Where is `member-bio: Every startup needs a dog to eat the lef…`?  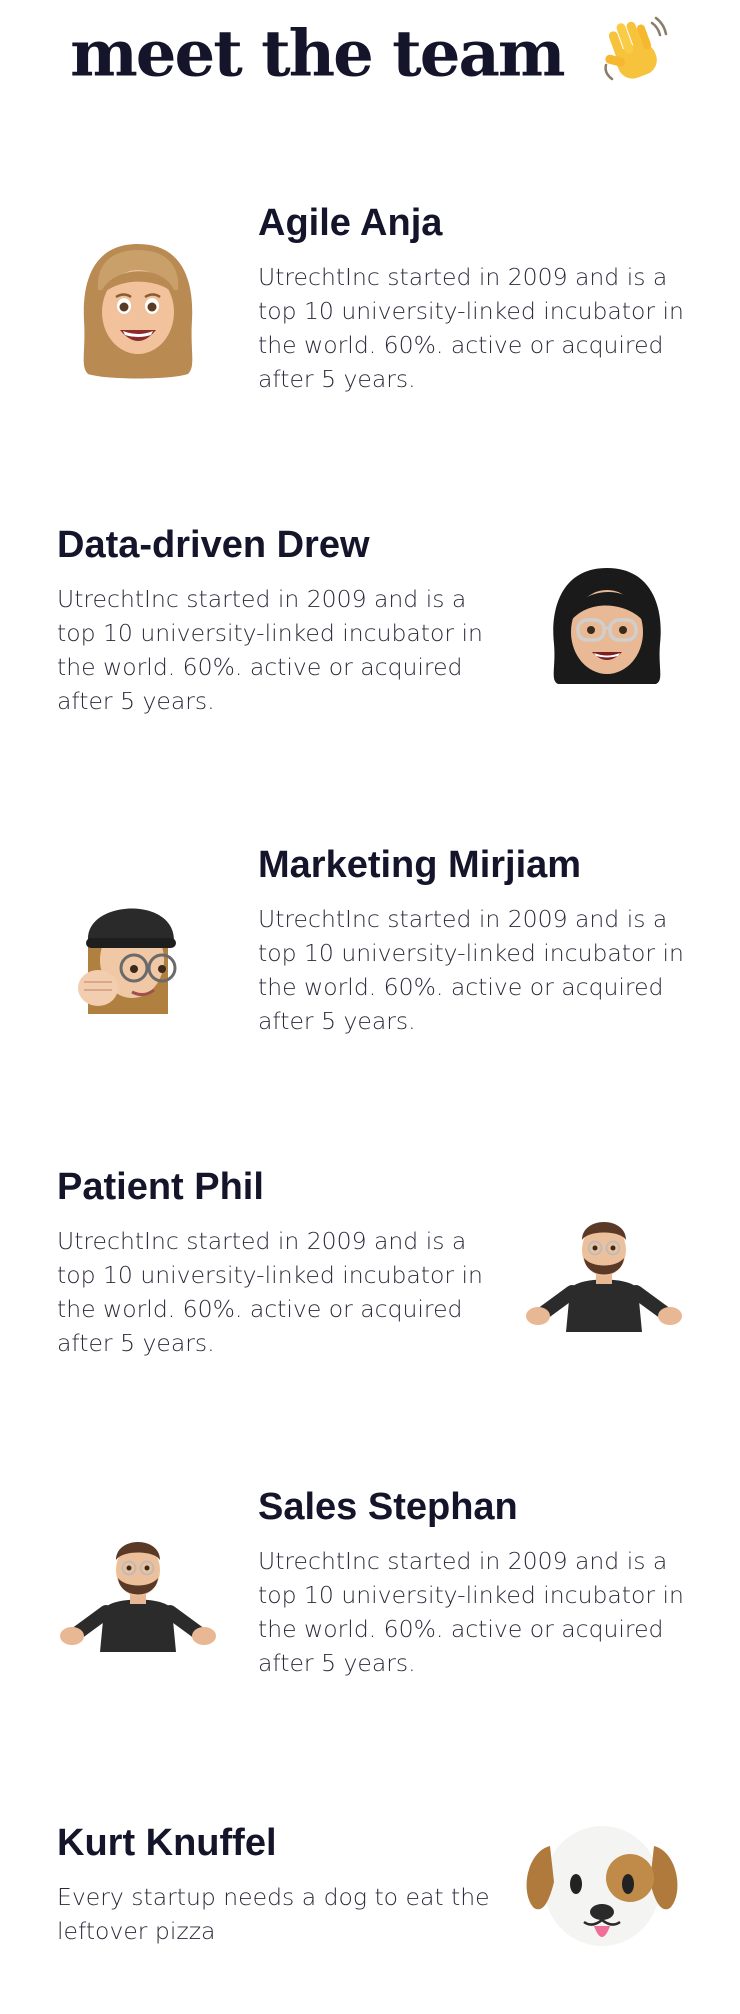
member-bio: Every startup needs a dog to eat the lef… is located at coordinates (273, 1914).